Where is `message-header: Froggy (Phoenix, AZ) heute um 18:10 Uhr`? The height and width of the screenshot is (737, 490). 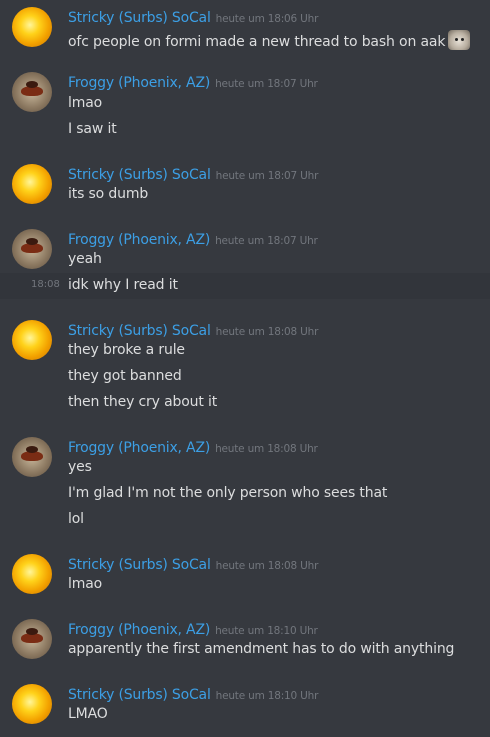 message-header: Froggy (Phoenix, AZ) heute um 18:10 Uhr is located at coordinates (193, 629).